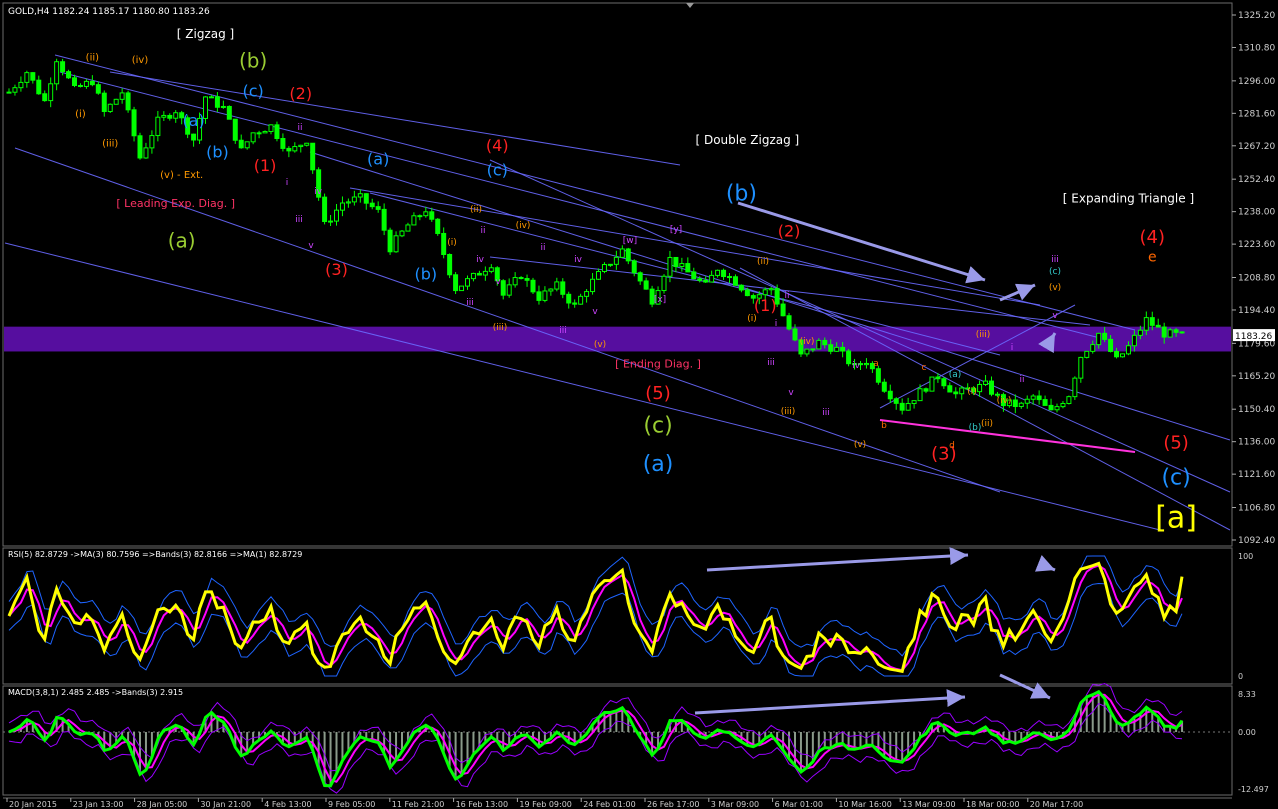 The image size is (1278, 809). I want to click on price-tick-label: 1252.40, so click(1256, 180).